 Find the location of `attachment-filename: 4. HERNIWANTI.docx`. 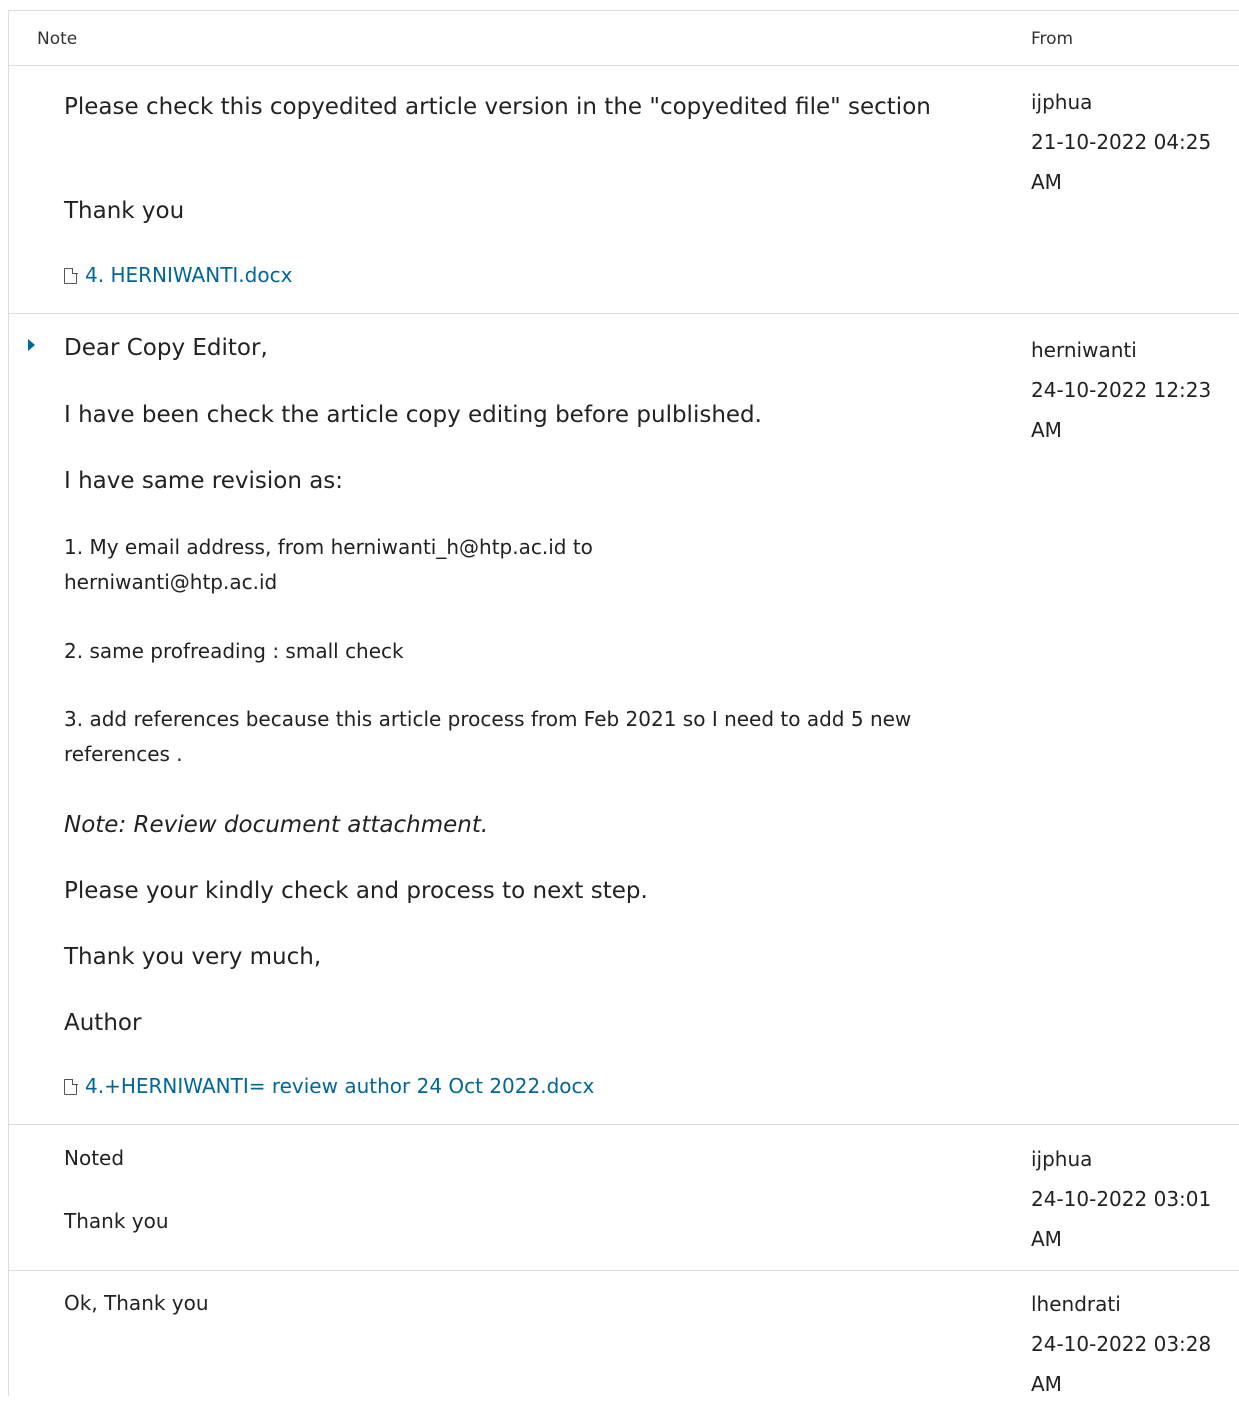

attachment-filename: 4. HERNIWANTI.docx is located at coordinates (189, 275).